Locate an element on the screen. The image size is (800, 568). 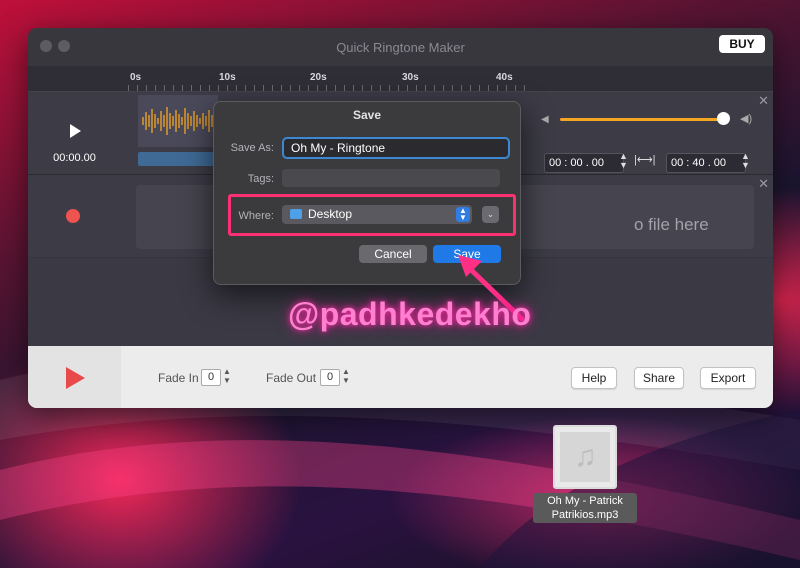
start-time-stepper: ▲ ▼ is located at coordinates (623, 161).